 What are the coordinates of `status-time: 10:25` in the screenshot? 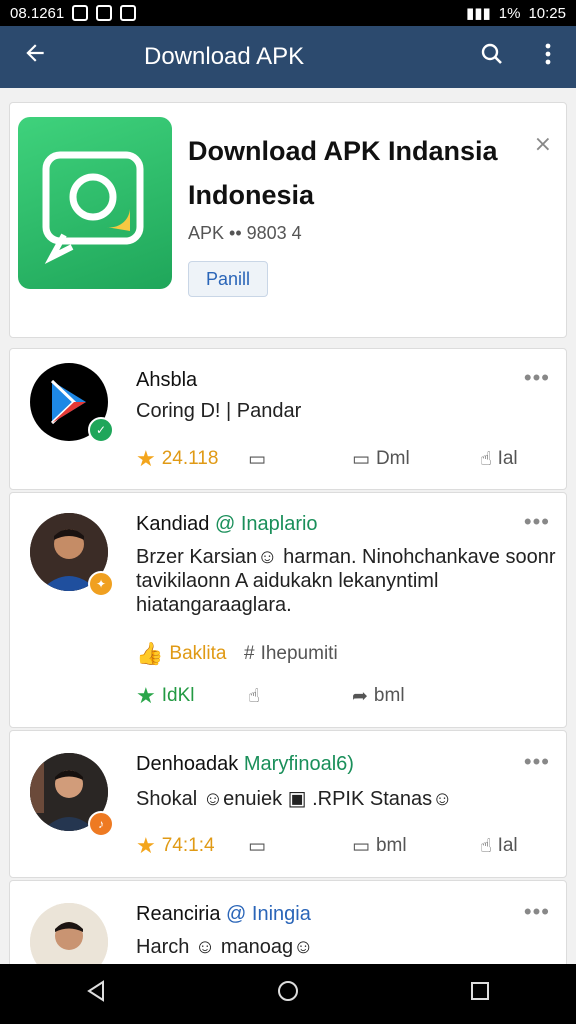 It's located at (547, 13).